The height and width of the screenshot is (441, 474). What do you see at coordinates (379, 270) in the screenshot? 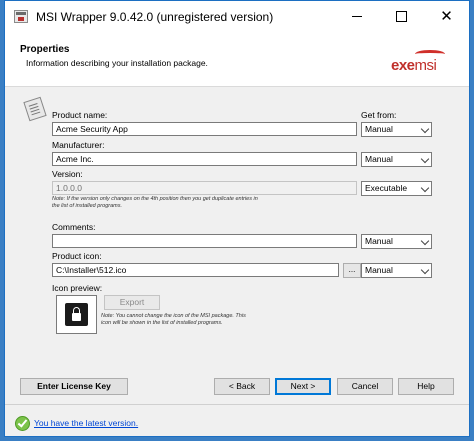
I see `product-icon-source-value: Manual` at bounding box center [379, 270].